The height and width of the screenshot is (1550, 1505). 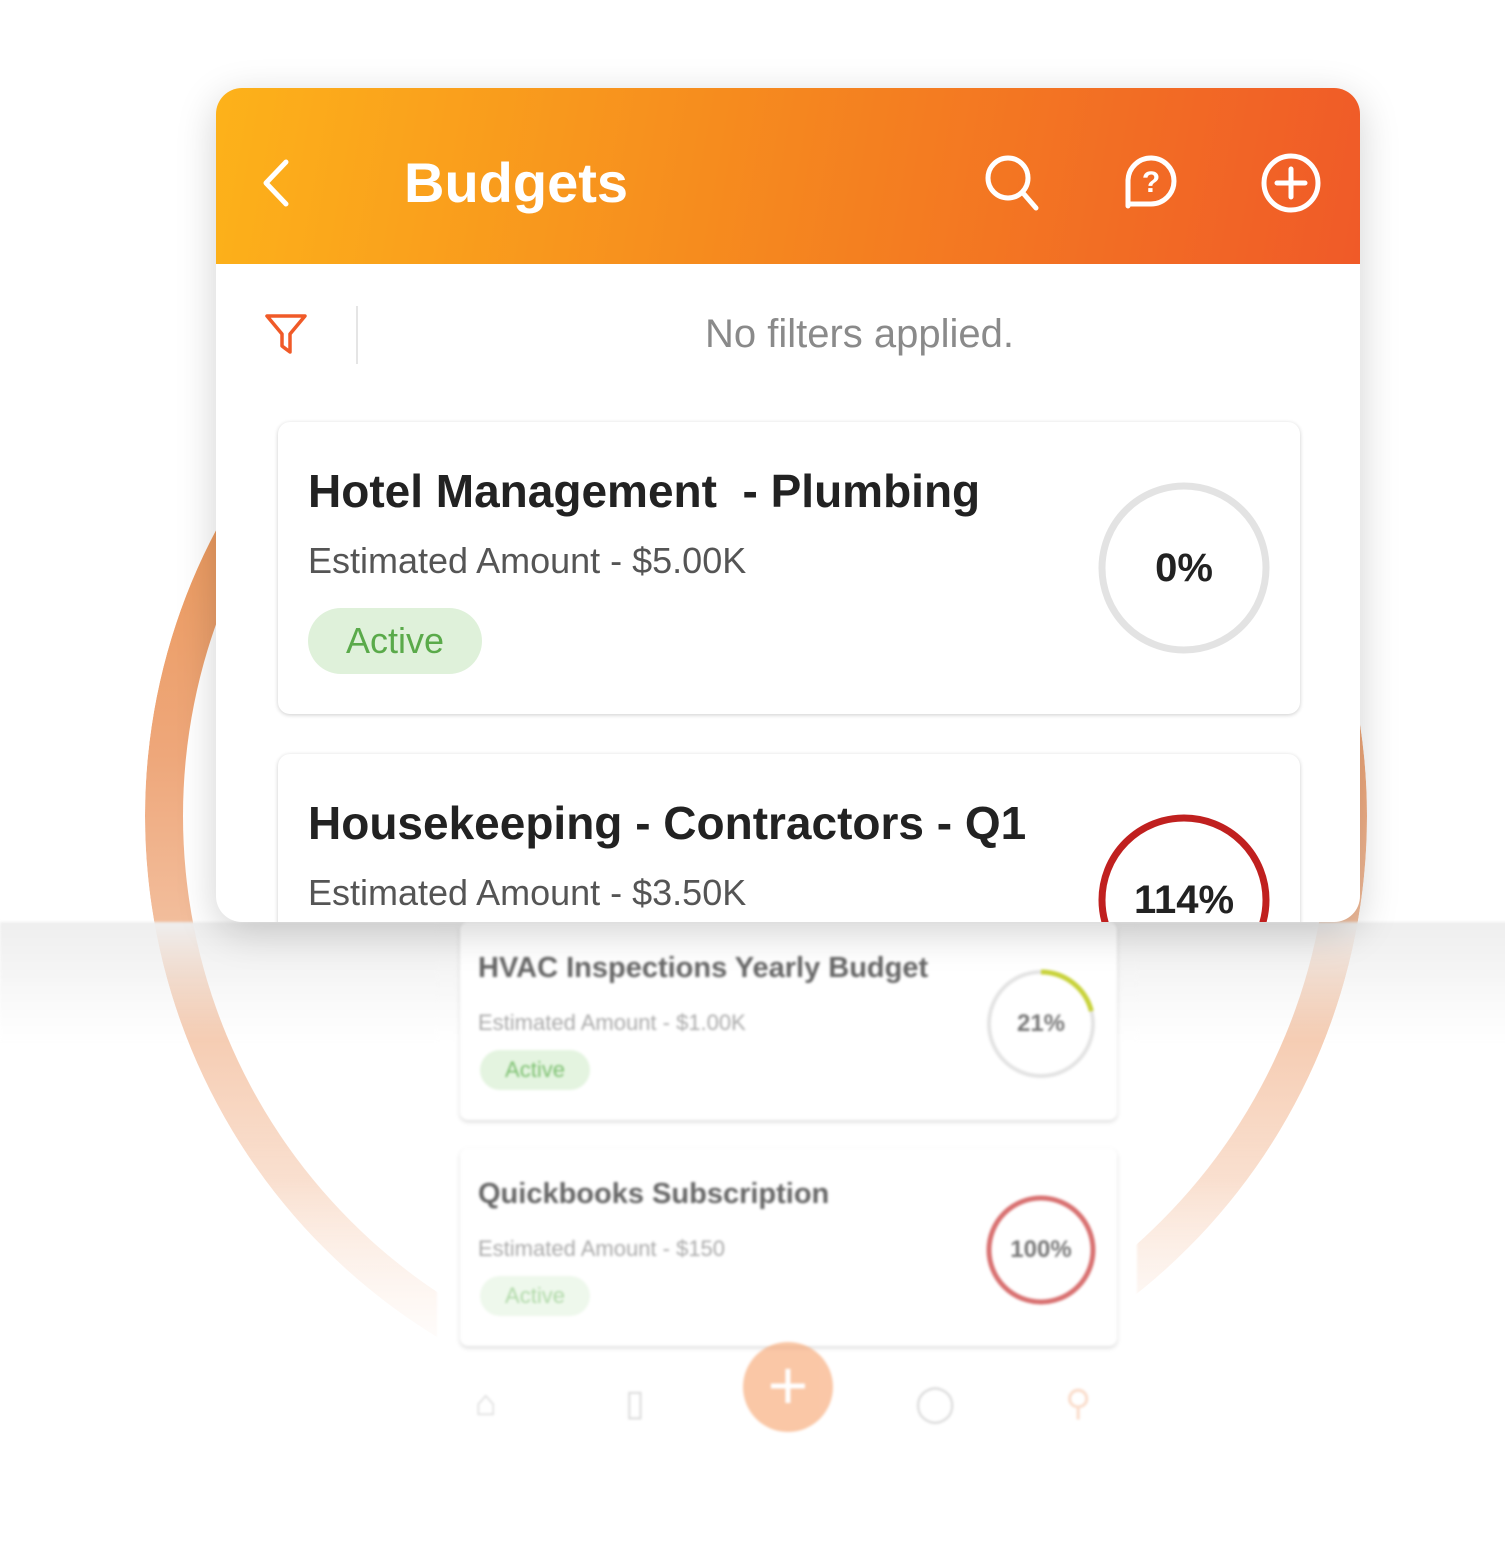 I want to click on app-header: Budgets ?, so click(x=788, y=176).